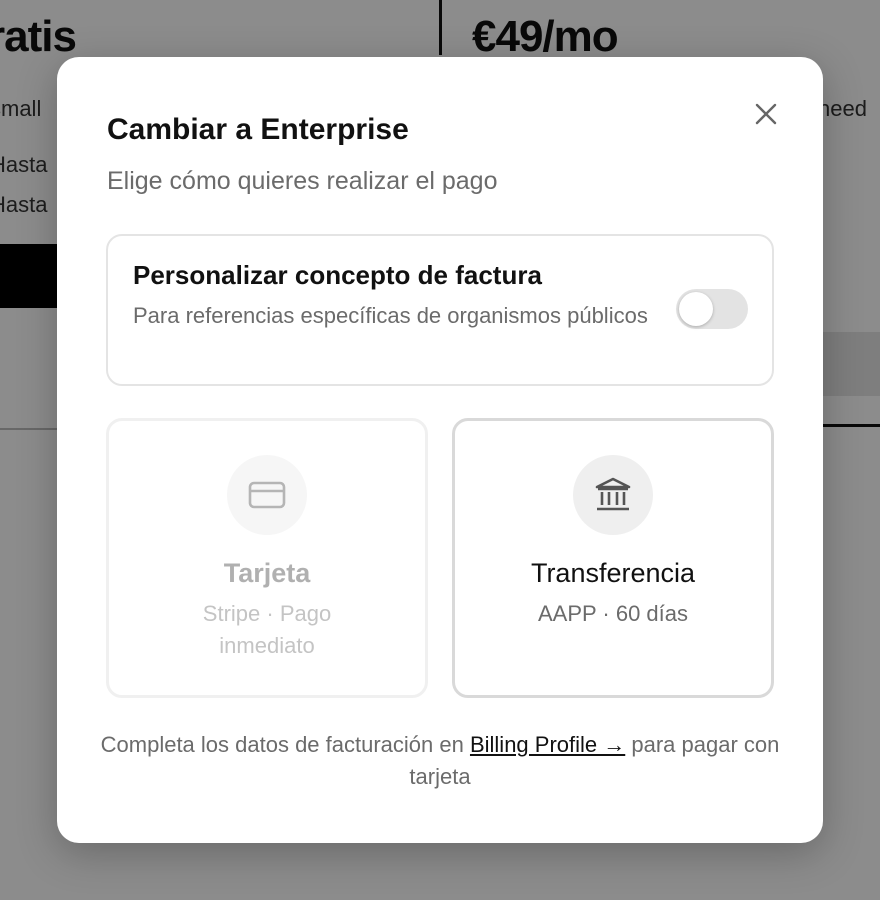  I want to click on payment-option-transfer: Transferencia AAPP · 60 días, so click(613, 558).